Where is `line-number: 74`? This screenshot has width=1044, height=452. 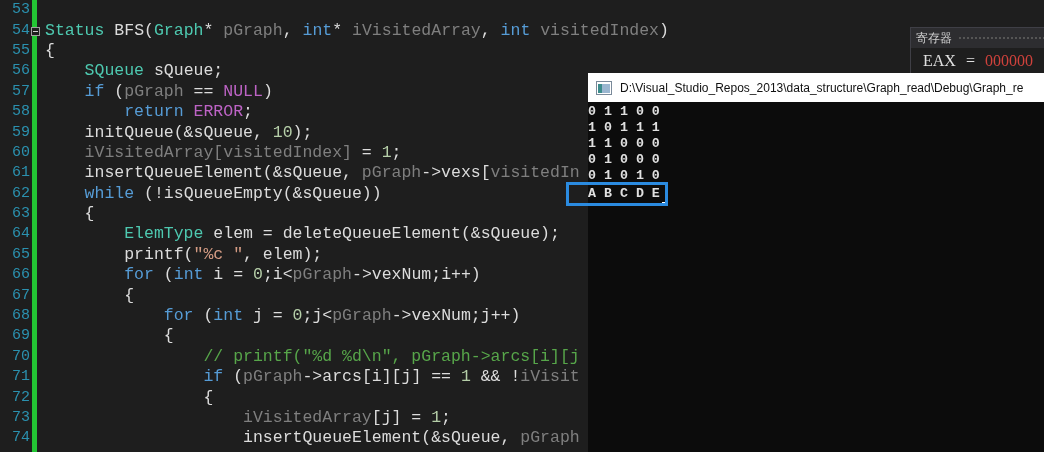 line-number: 74 is located at coordinates (20, 438).